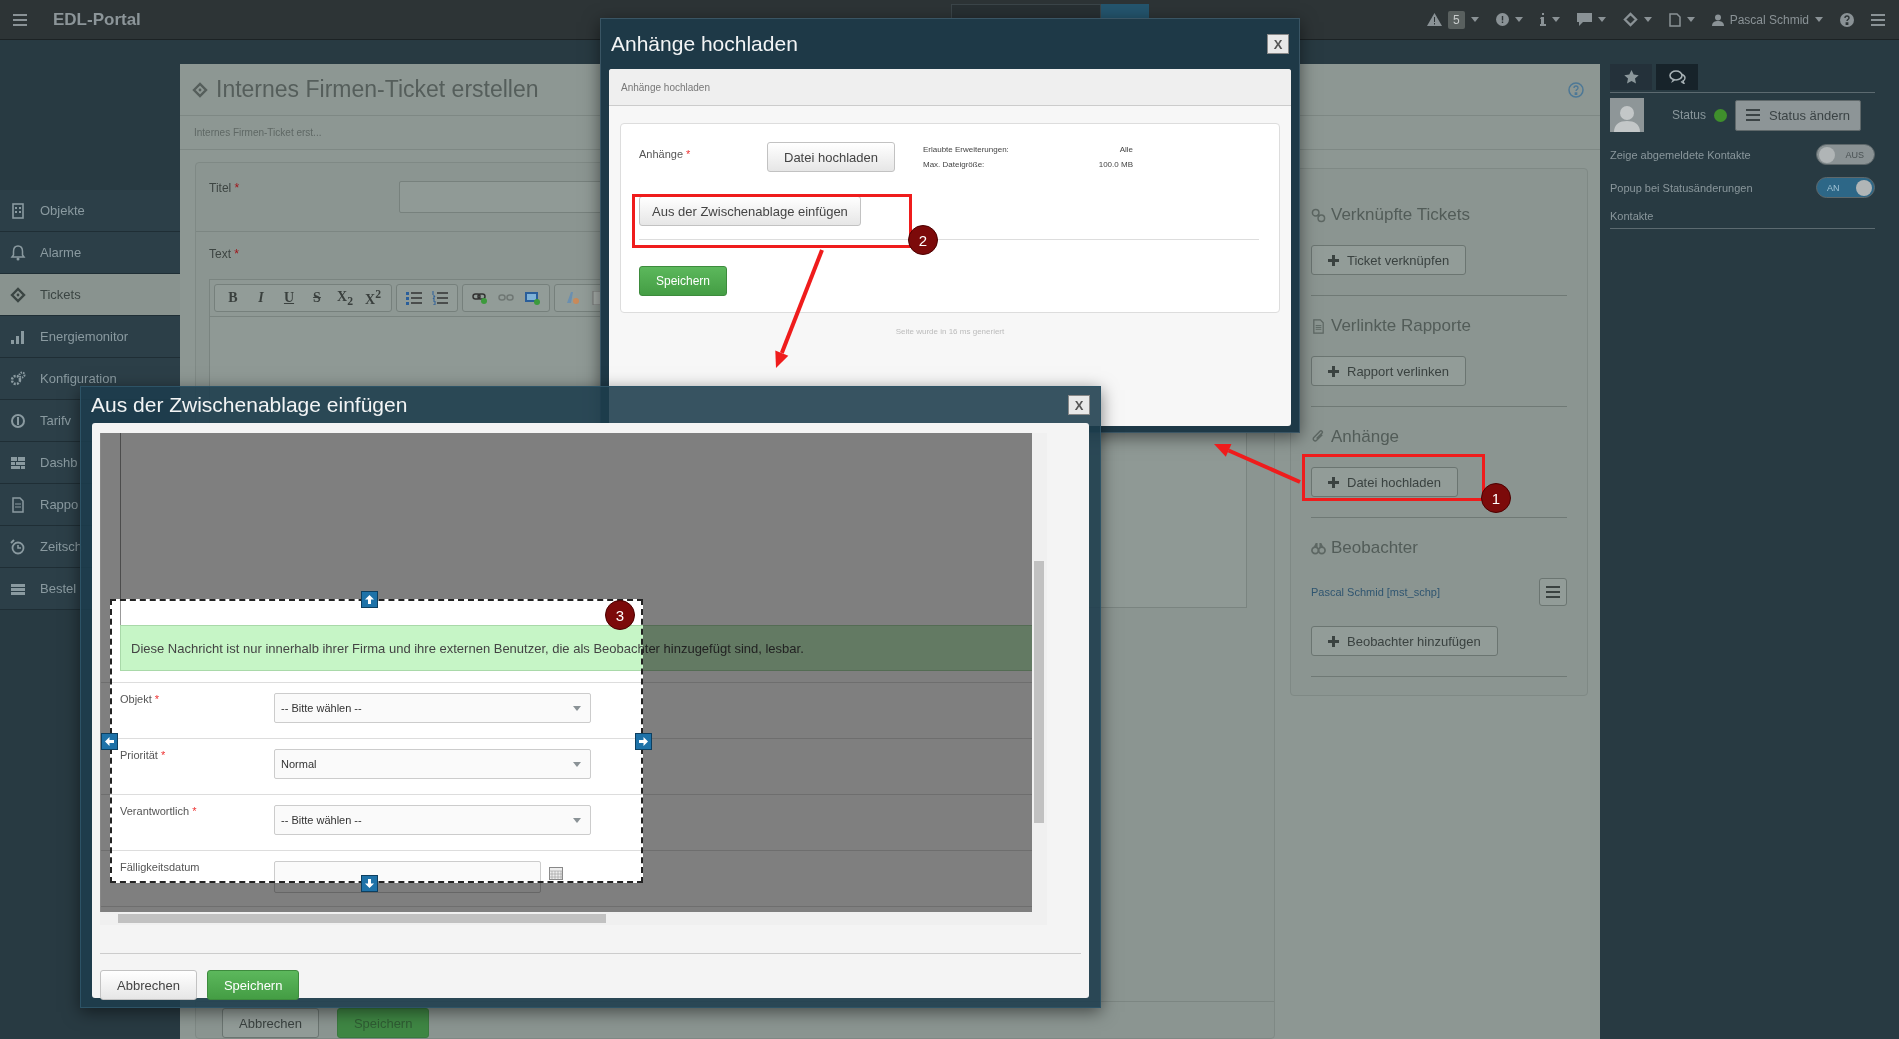 The height and width of the screenshot is (1039, 1899). I want to click on step-badge: 3, so click(620, 615).